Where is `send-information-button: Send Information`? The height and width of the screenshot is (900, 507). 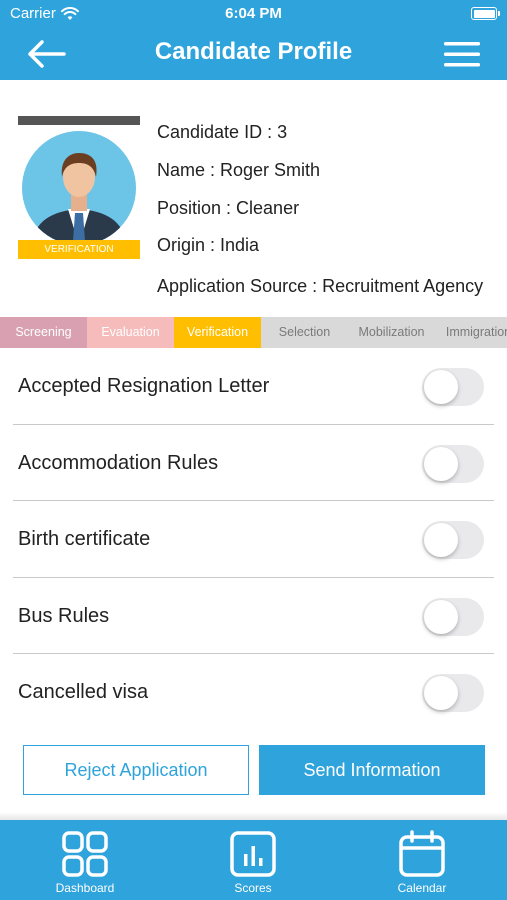
send-information-button: Send Information is located at coordinates (372, 770).